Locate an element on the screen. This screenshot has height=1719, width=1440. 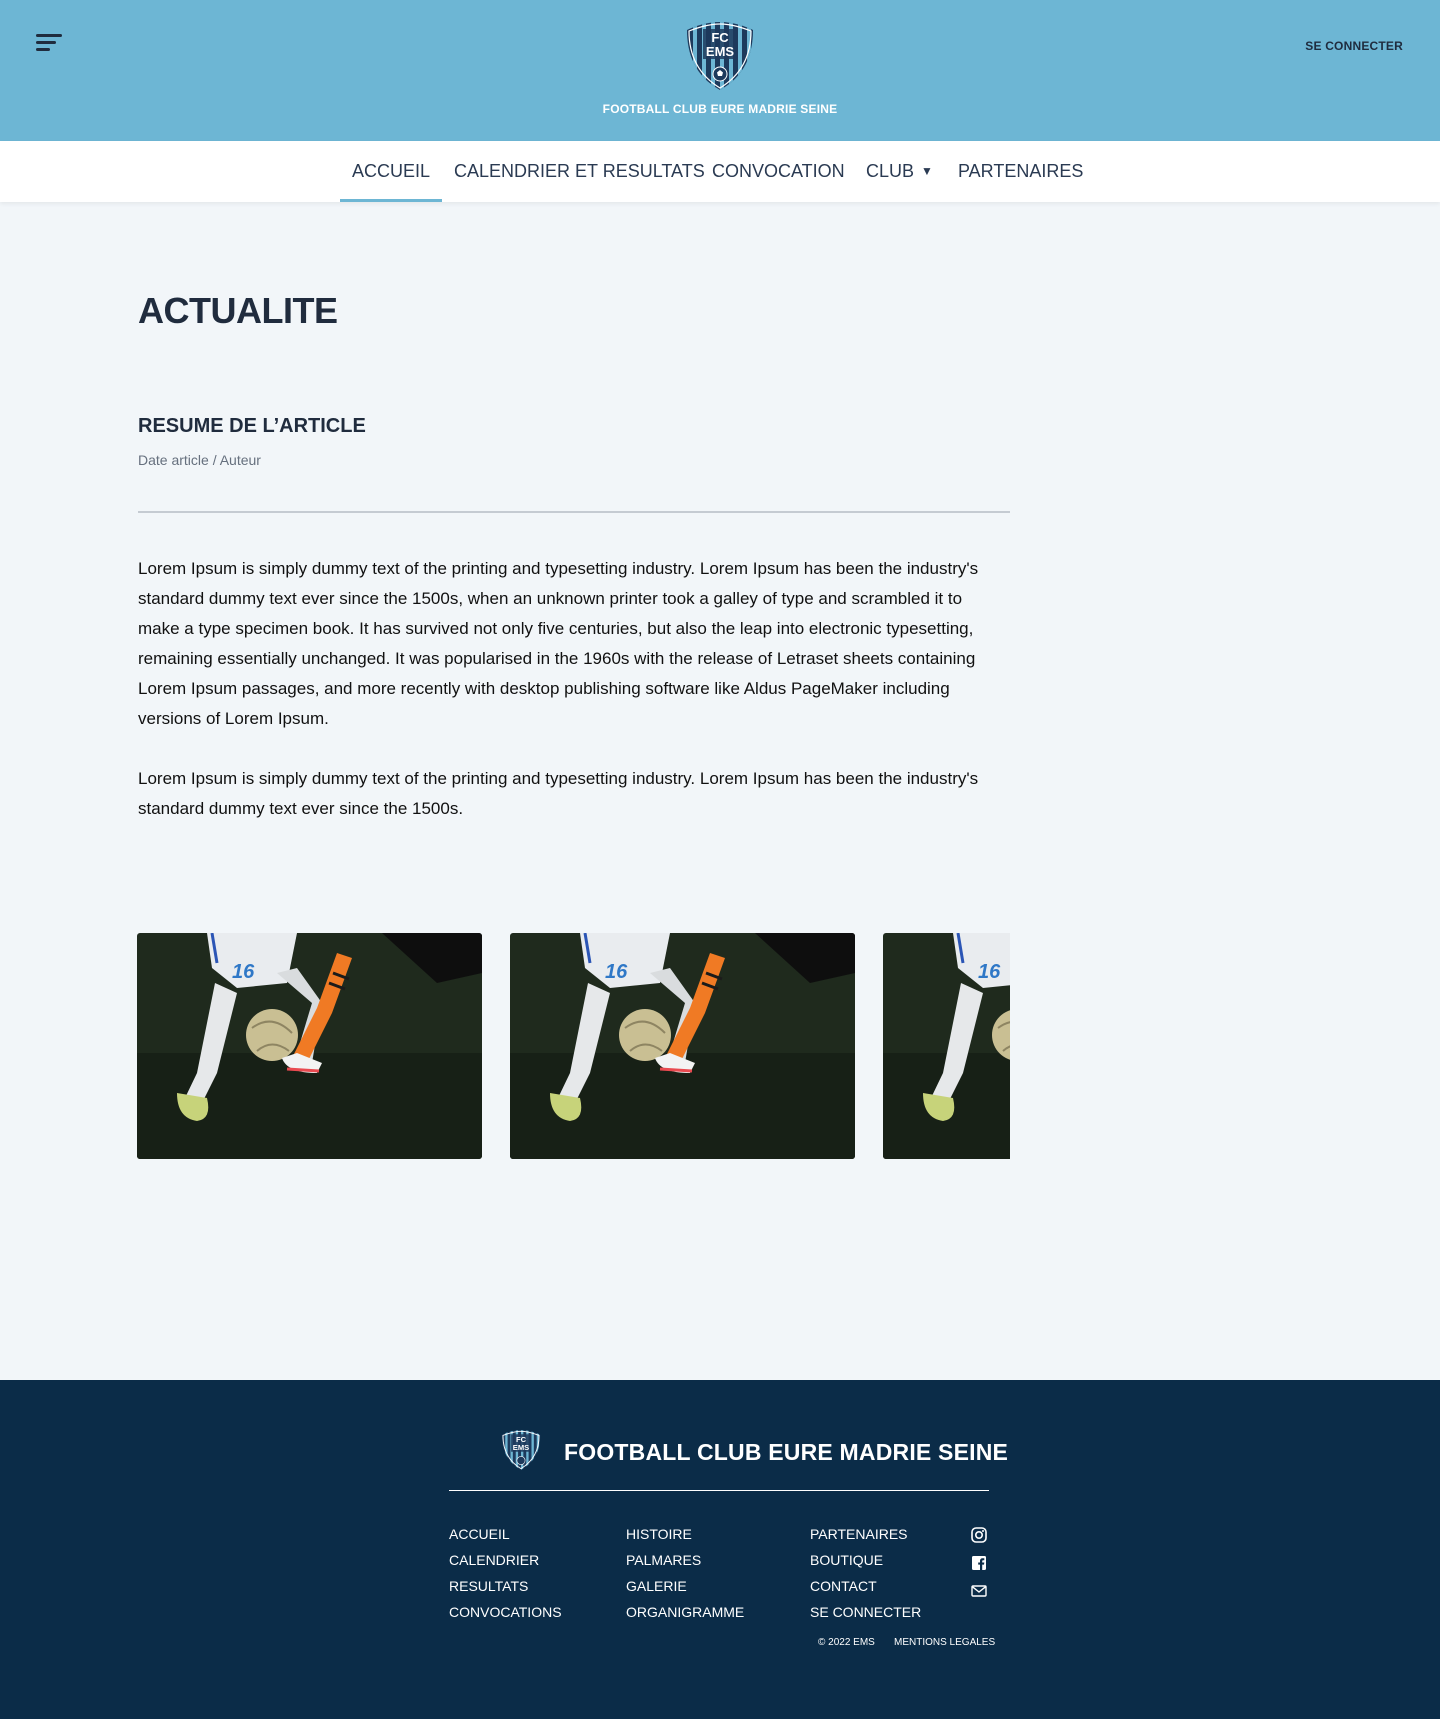
footer-link-galerie: GALERIE is located at coordinates (685, 1586).